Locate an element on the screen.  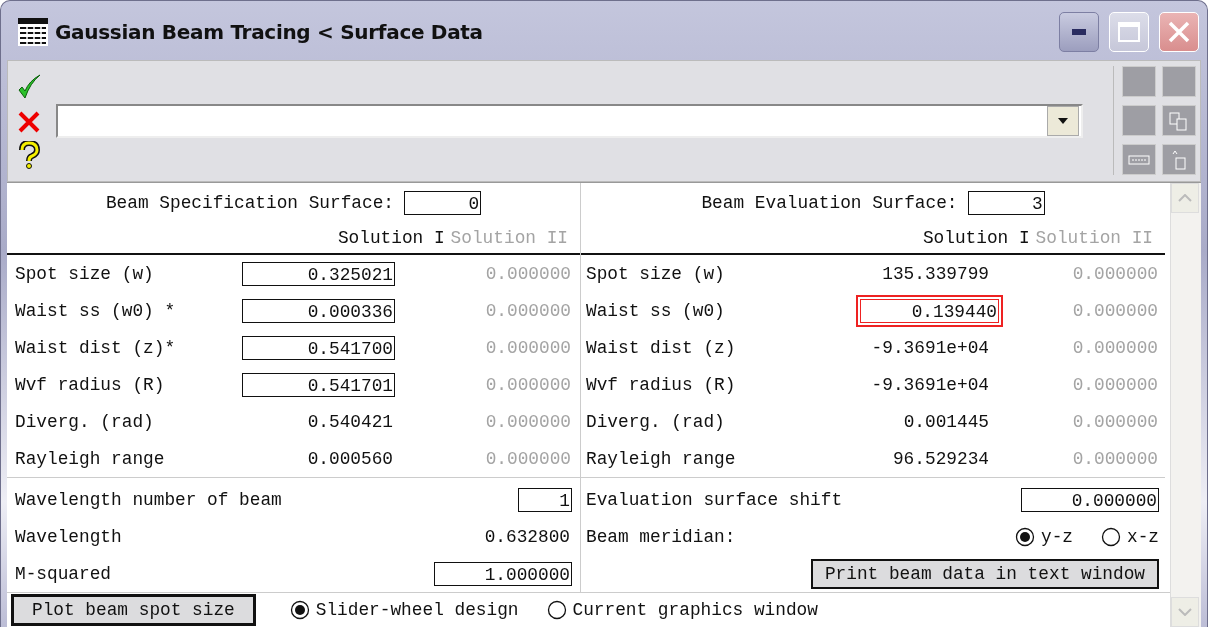
close-icon is located at coordinates (1179, 32).